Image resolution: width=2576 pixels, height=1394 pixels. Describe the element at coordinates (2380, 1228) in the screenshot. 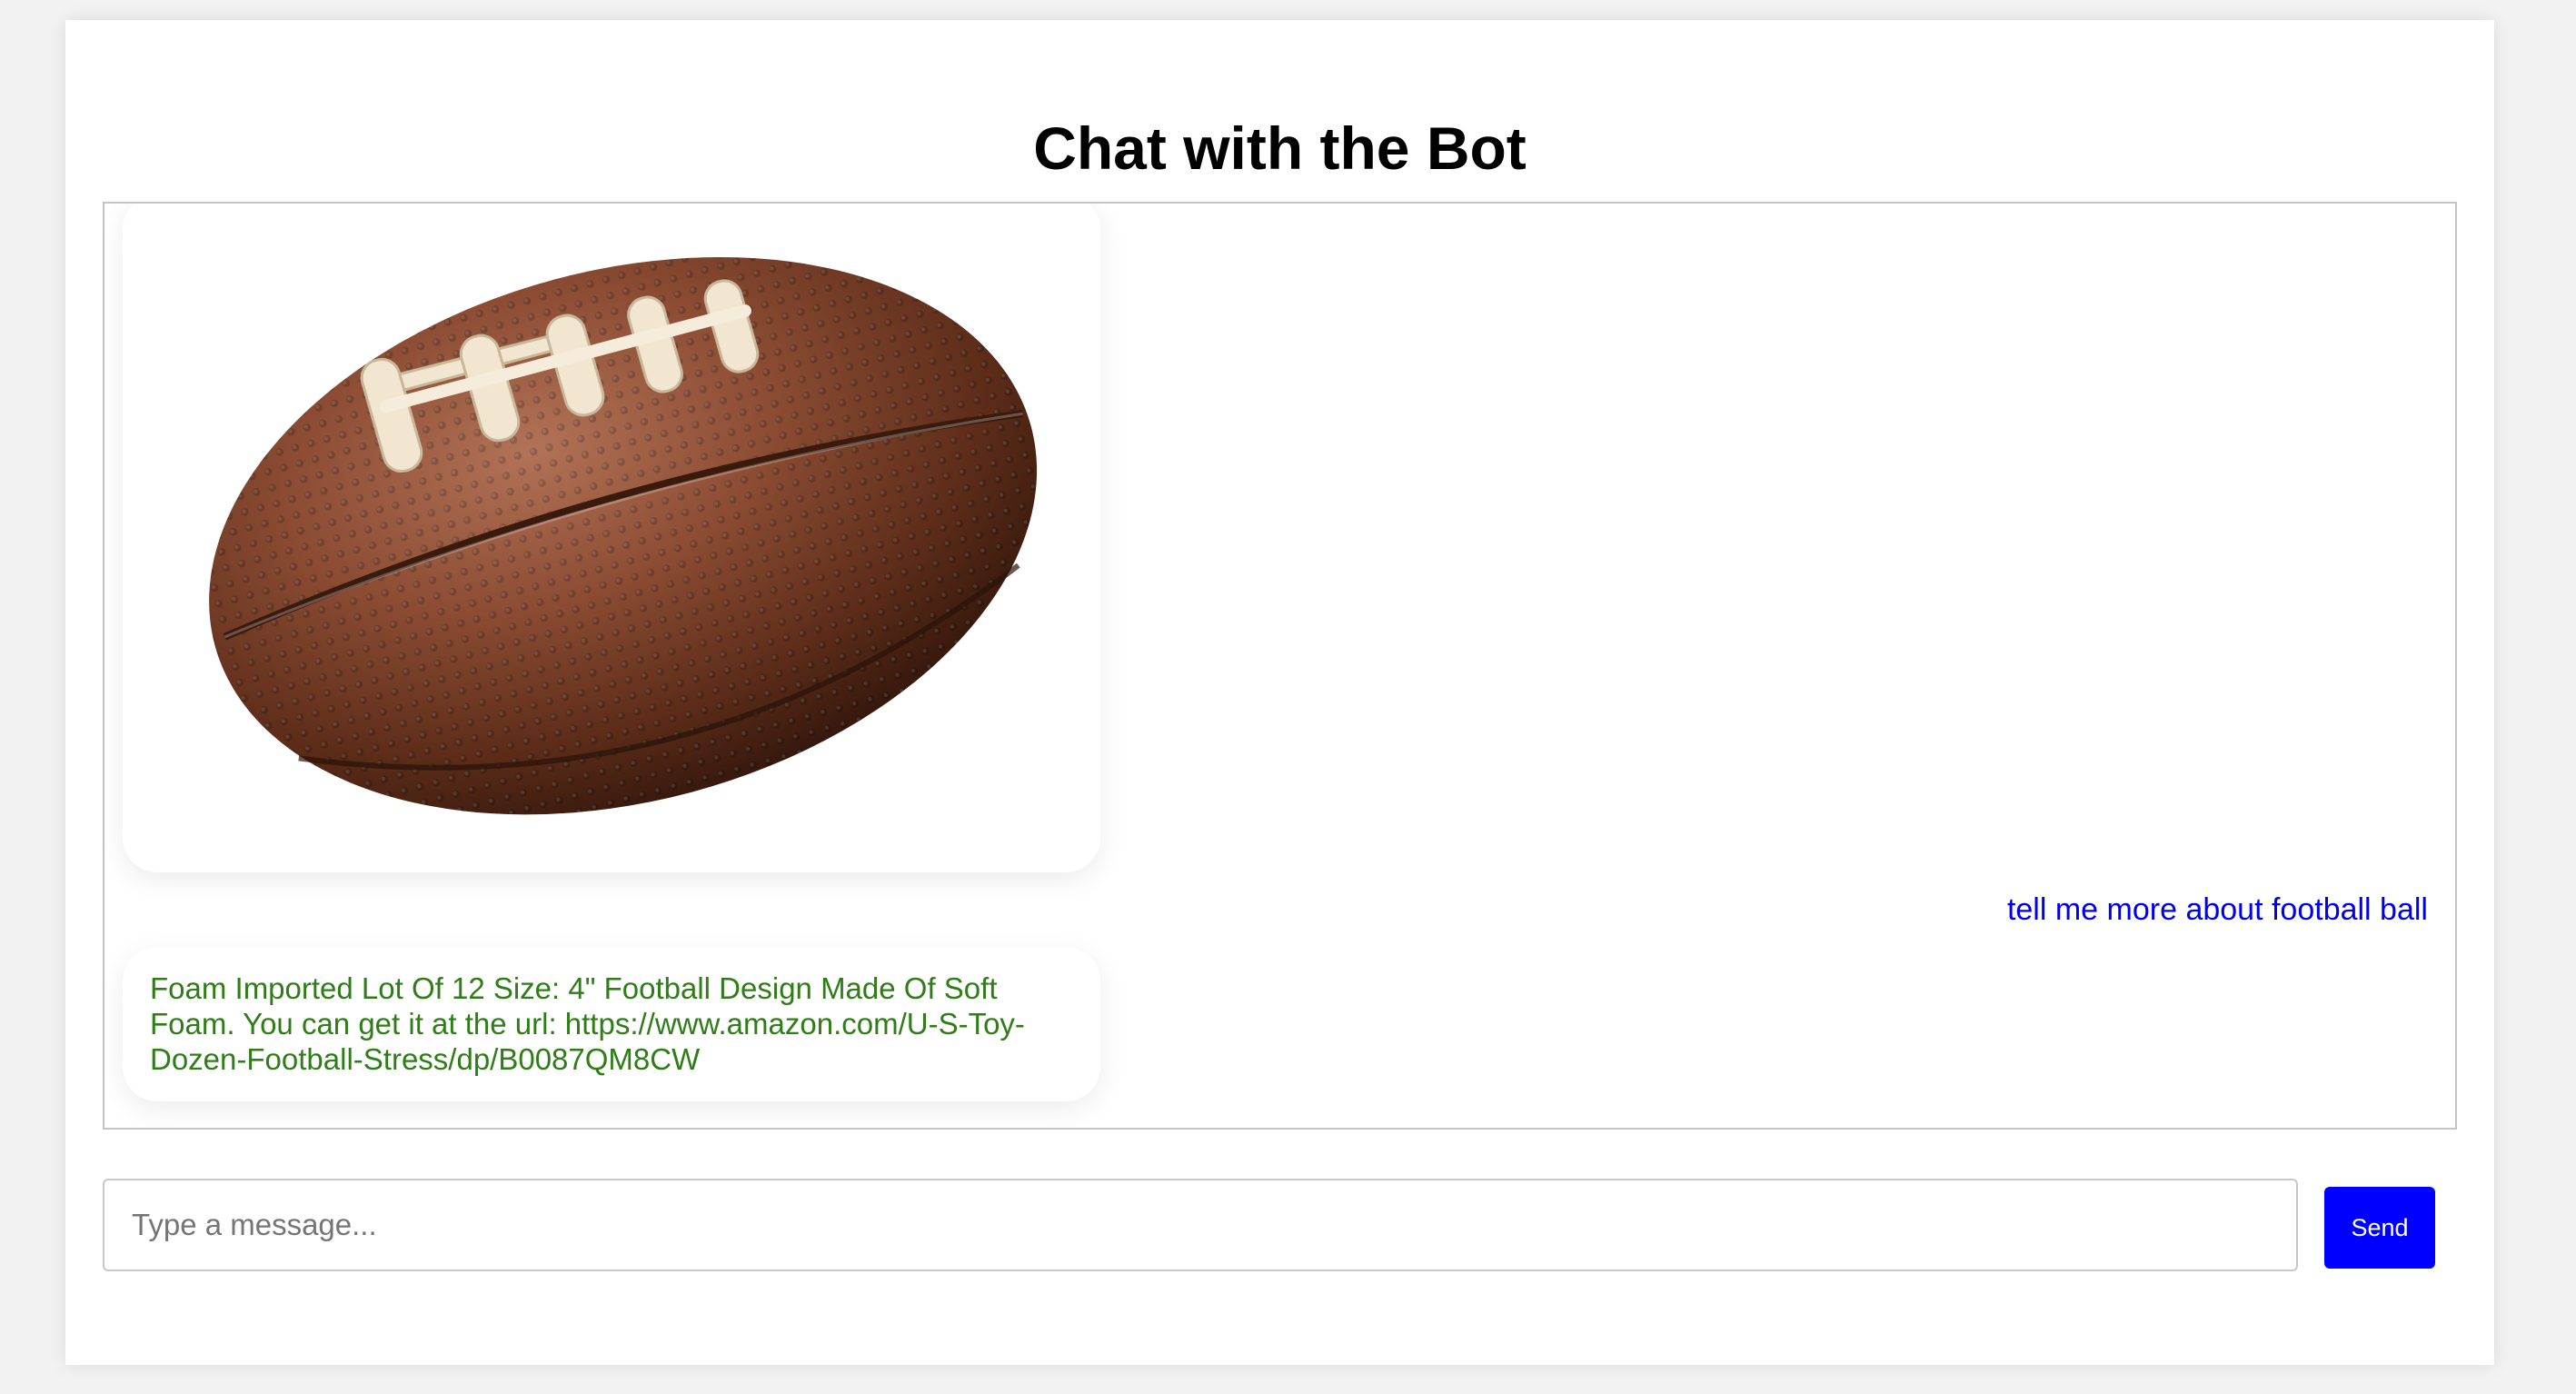

I see `send-button: Send` at that location.